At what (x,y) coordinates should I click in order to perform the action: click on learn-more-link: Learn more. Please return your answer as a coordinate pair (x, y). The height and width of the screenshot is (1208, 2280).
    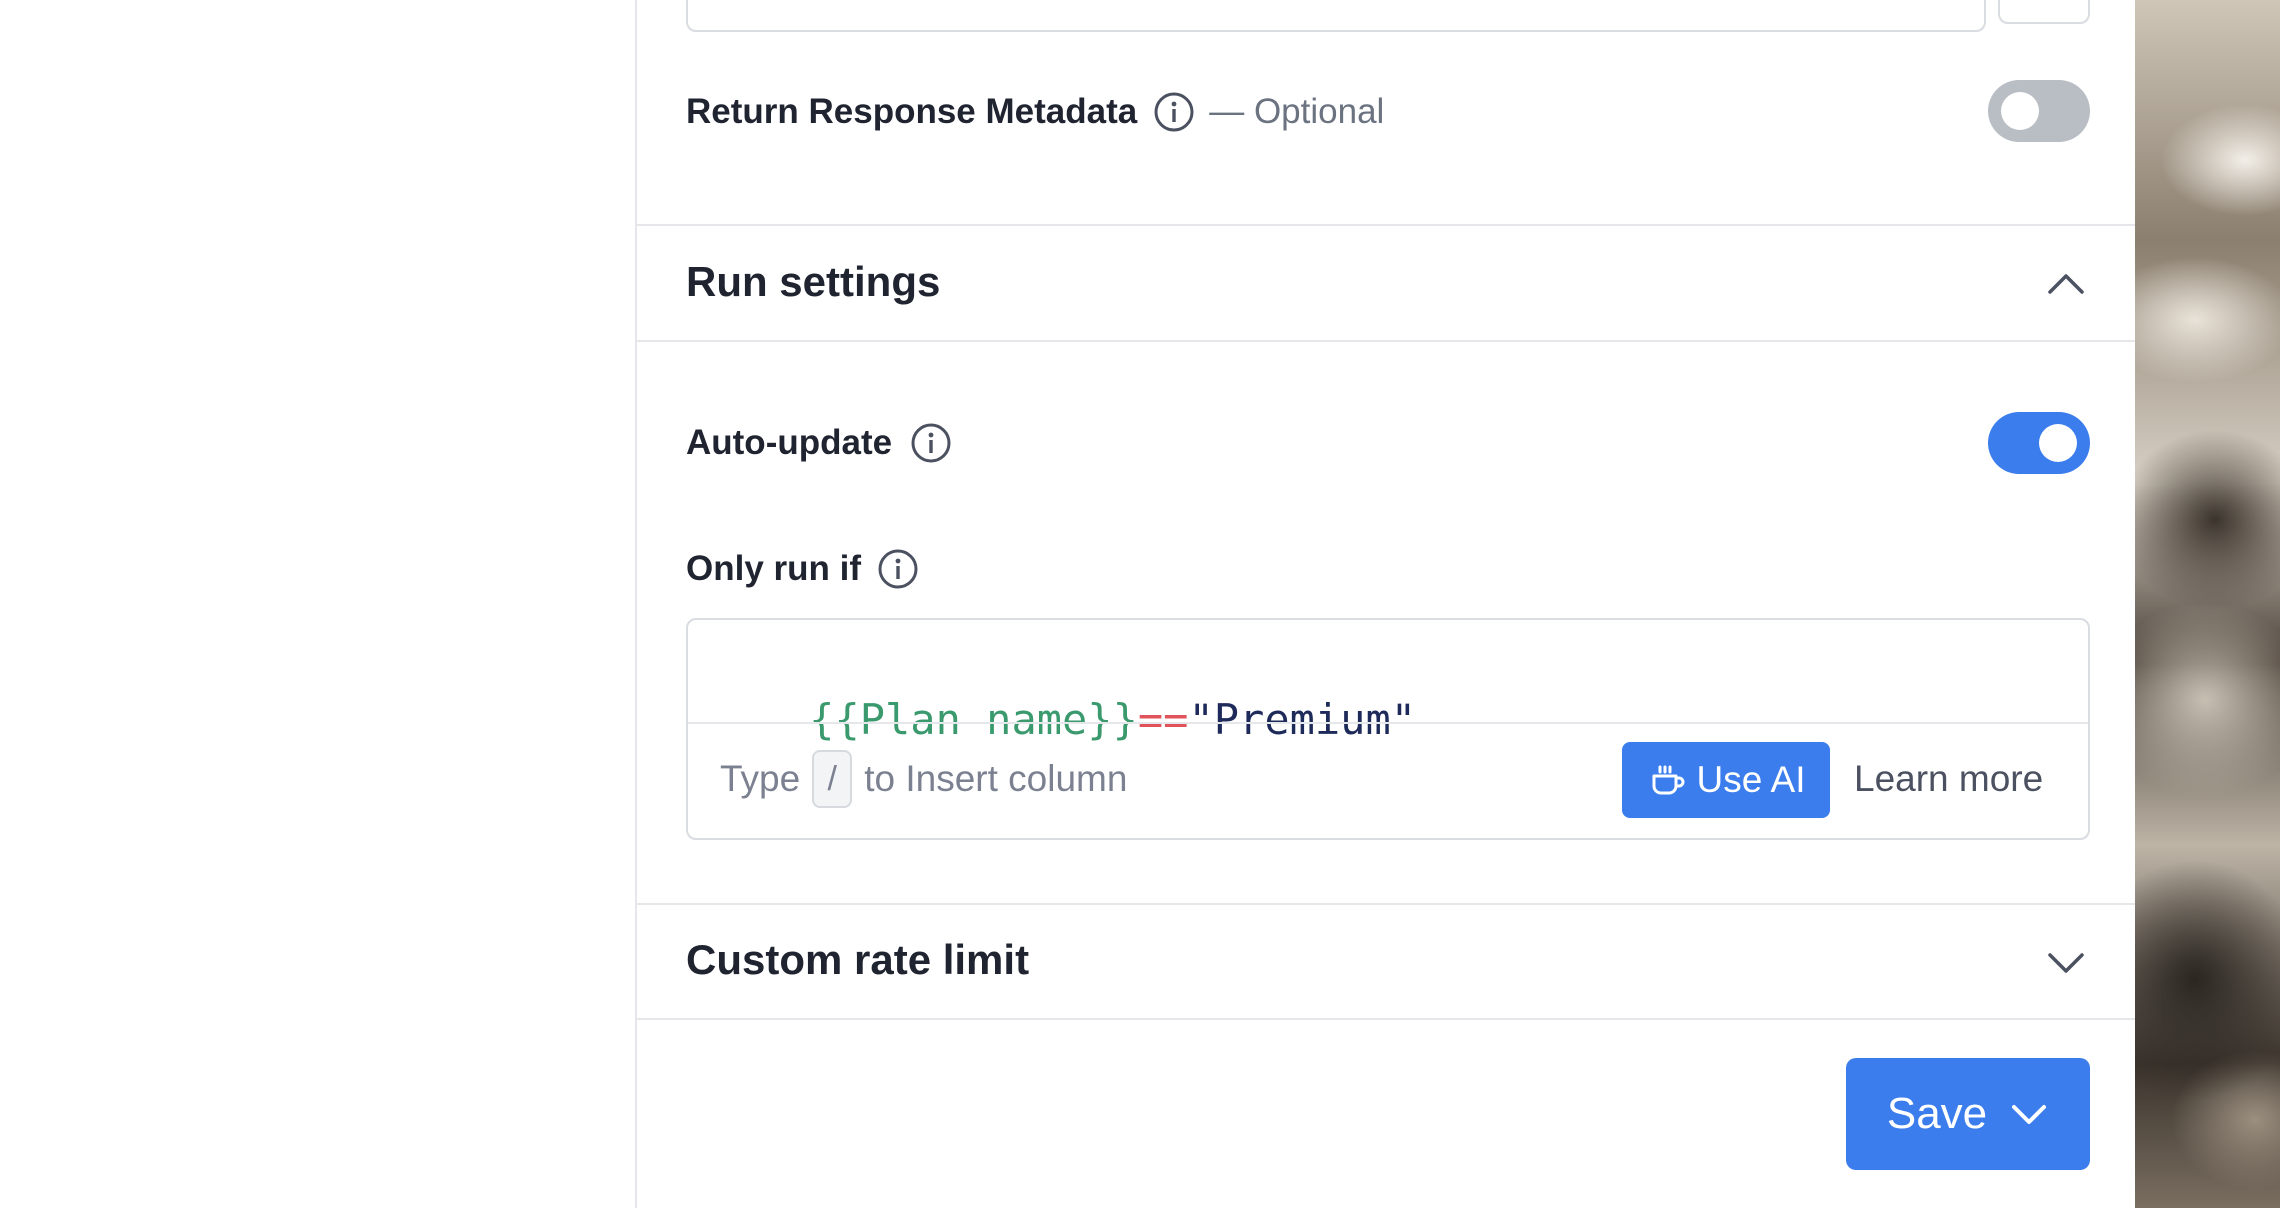
    Looking at the image, I should click on (1948, 779).